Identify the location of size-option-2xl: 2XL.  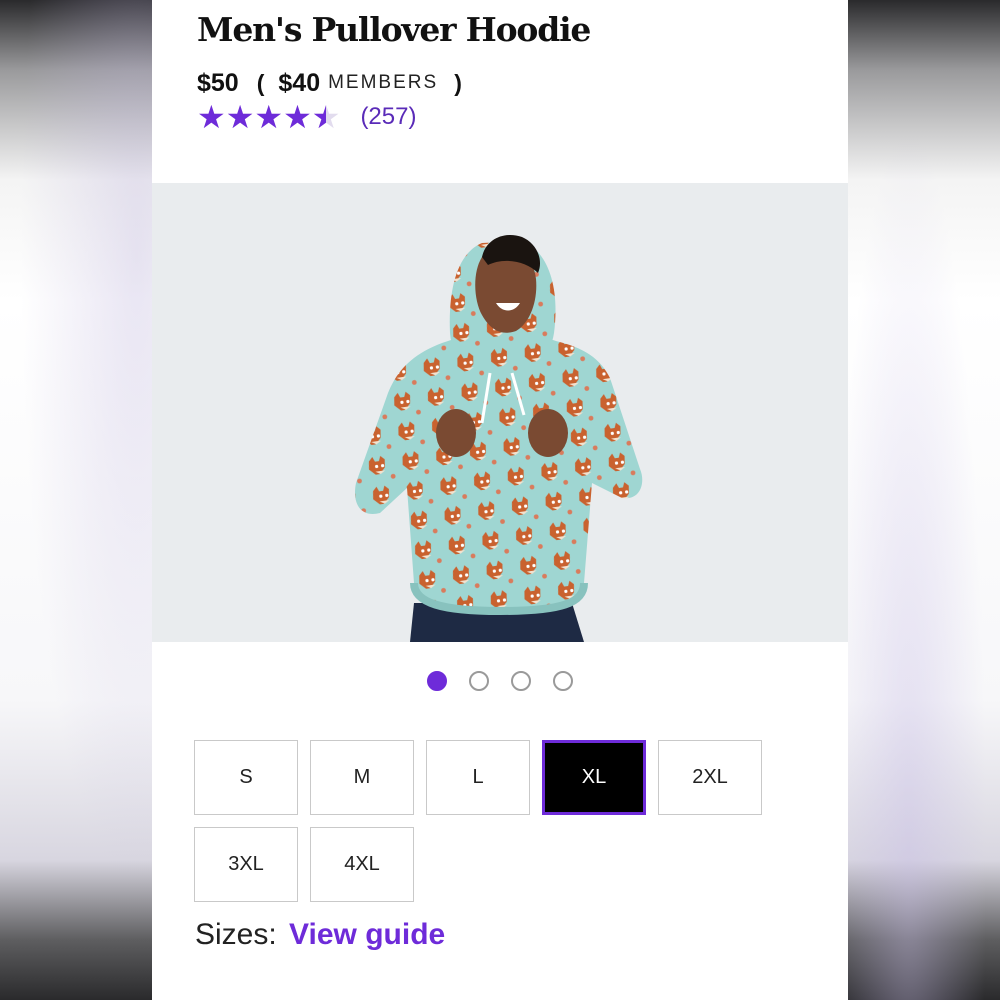
(710, 777).